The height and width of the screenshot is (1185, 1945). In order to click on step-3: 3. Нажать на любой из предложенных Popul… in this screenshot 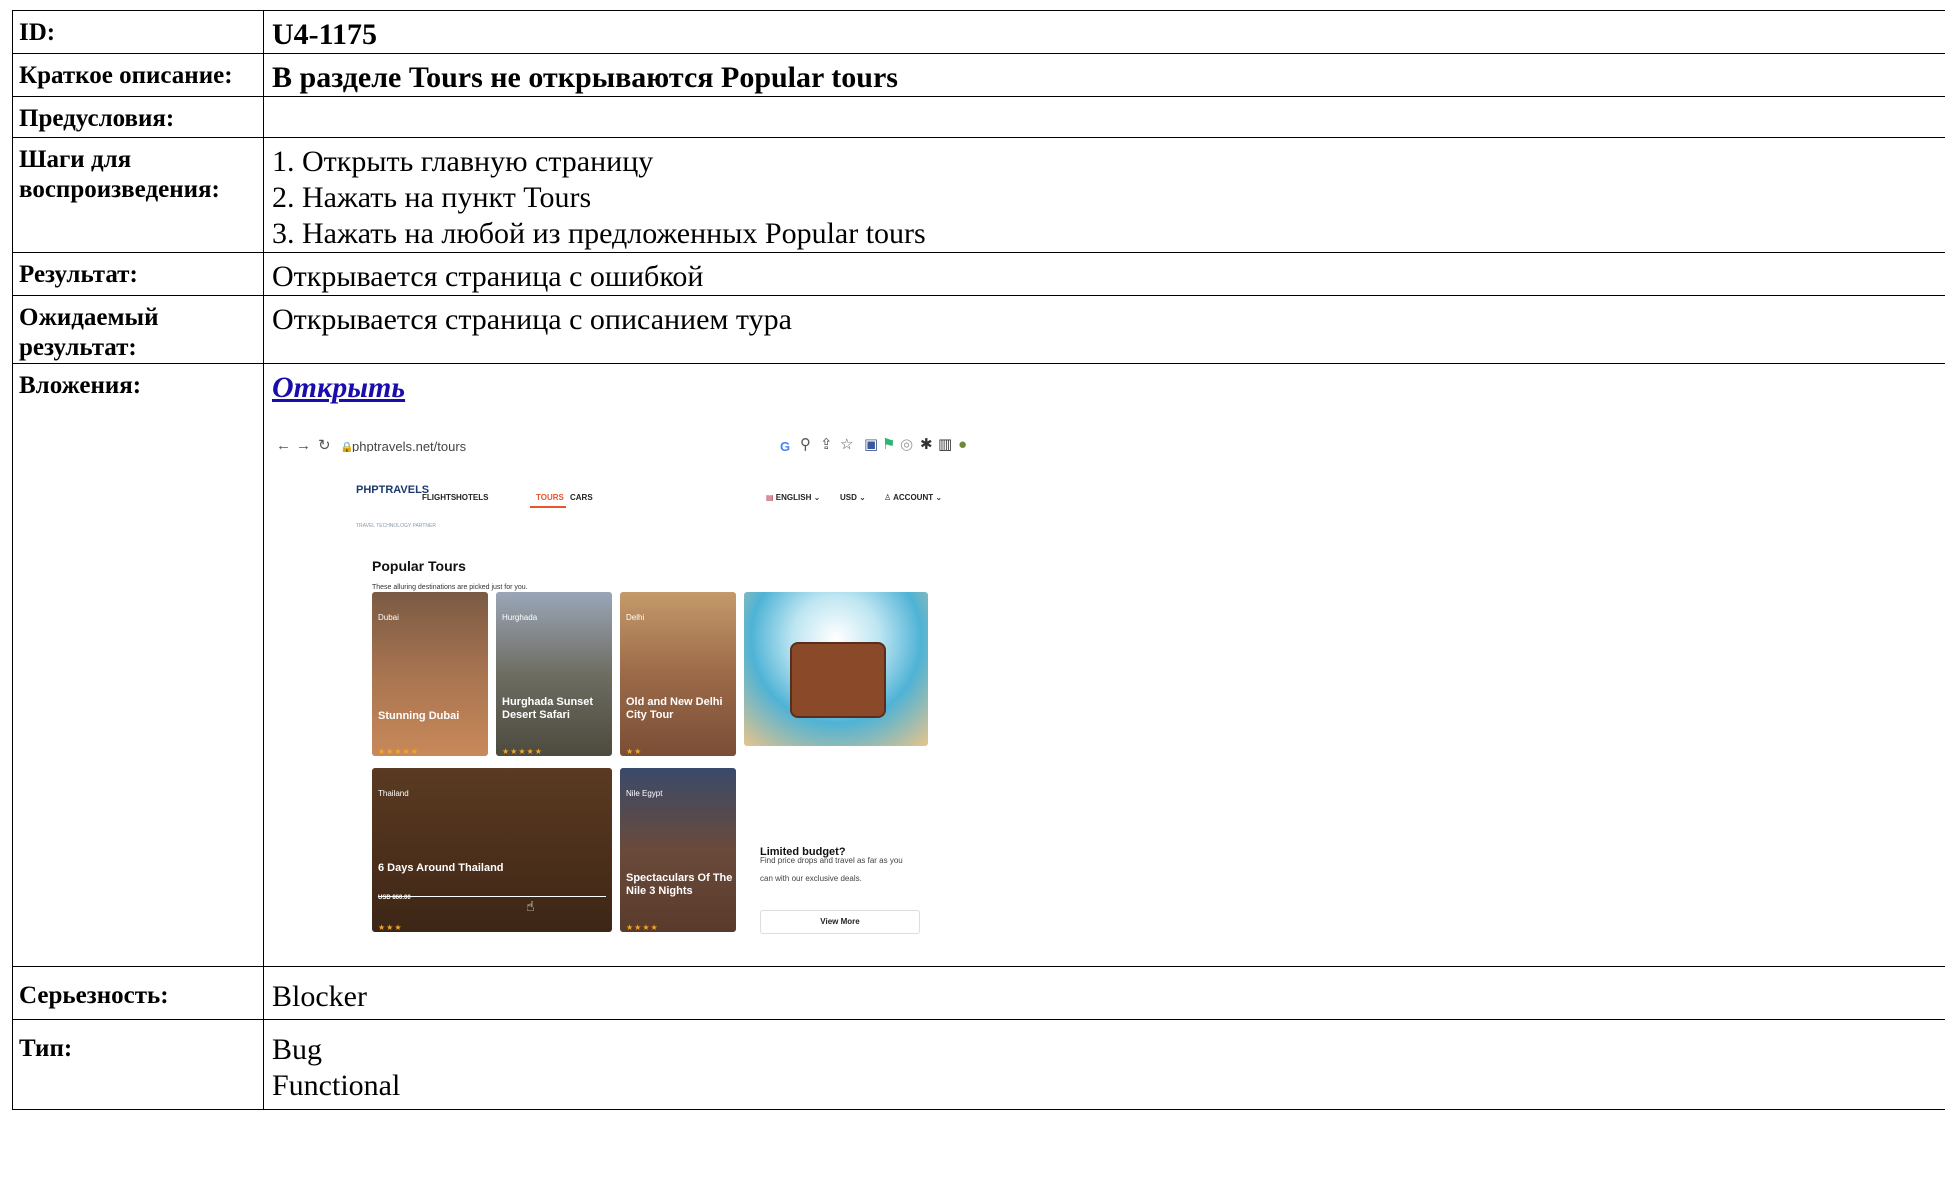, I will do `click(599, 233)`.